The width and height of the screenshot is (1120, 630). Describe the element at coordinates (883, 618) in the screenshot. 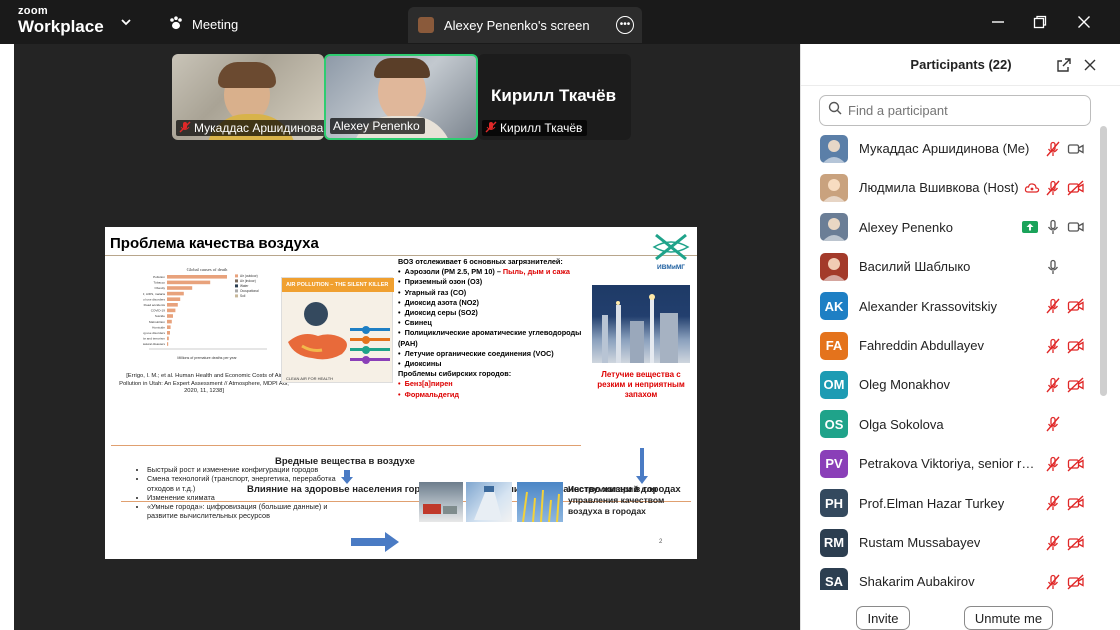

I see `invite-button: Invite` at that location.